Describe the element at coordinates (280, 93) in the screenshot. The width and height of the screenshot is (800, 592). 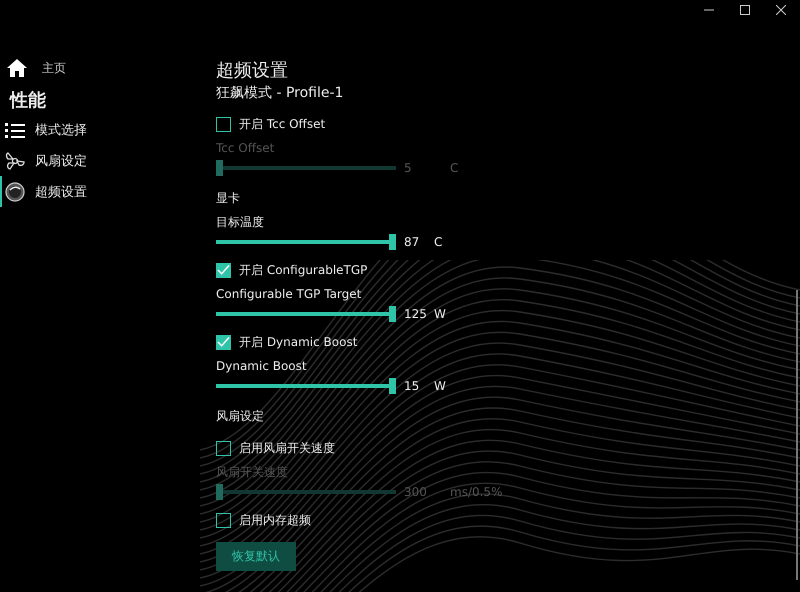
I see `profile-title: 狂飙模式 - Profile-1` at that location.